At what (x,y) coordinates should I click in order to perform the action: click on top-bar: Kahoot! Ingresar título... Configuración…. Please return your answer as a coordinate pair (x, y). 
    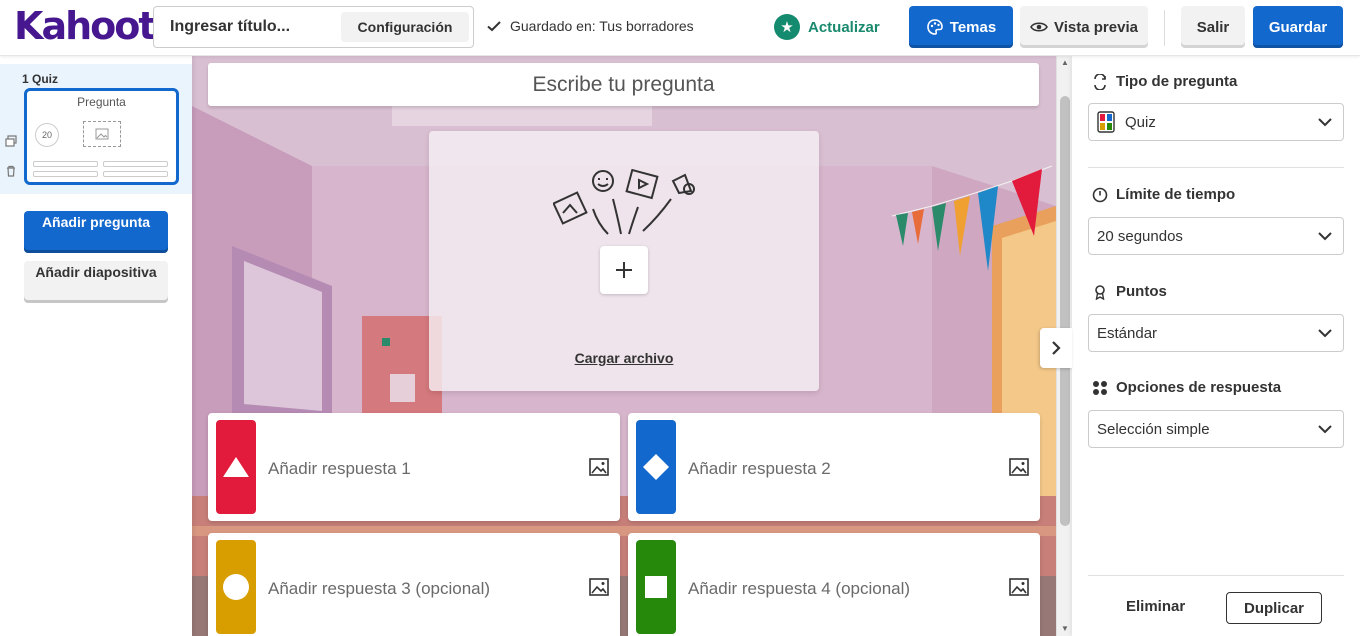
    Looking at the image, I should click on (680, 28).